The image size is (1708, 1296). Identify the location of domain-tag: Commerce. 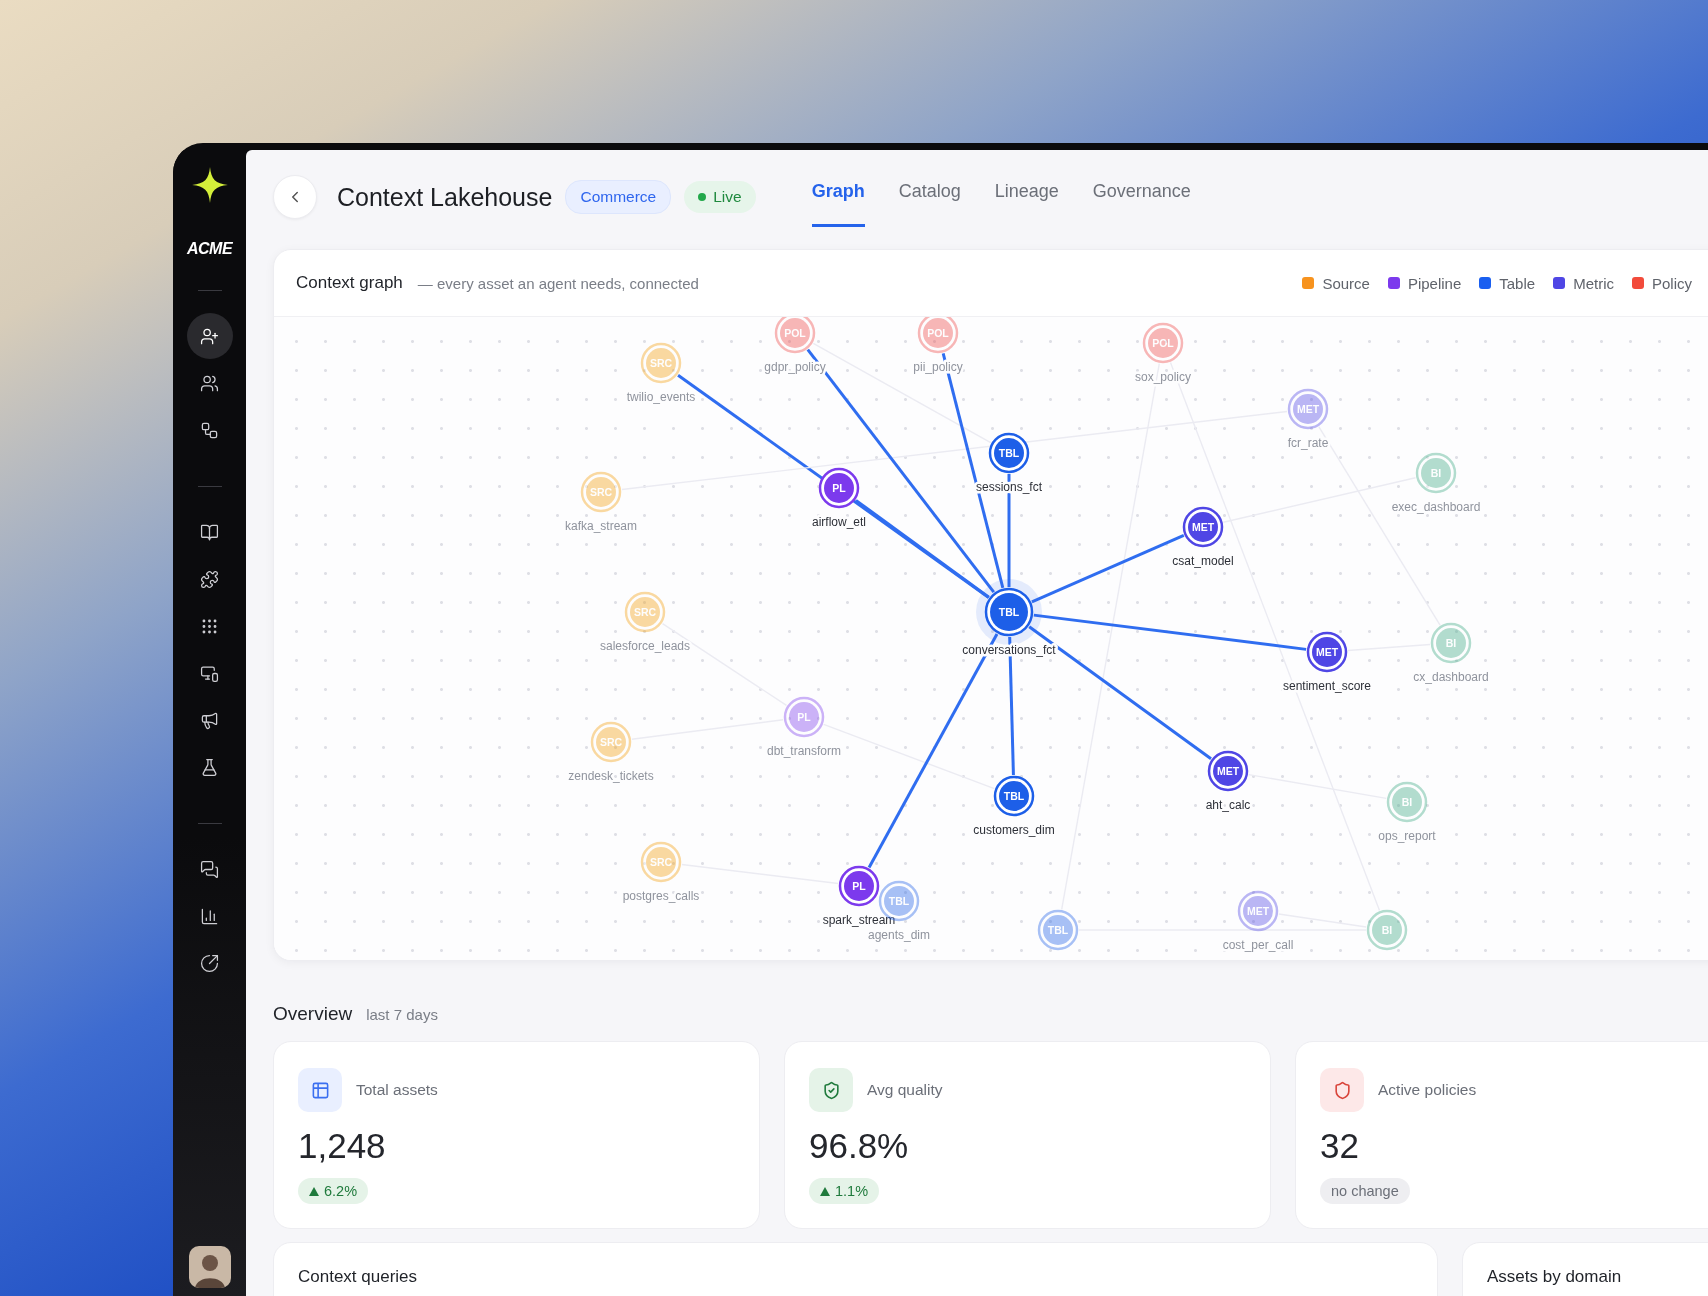
(618, 197).